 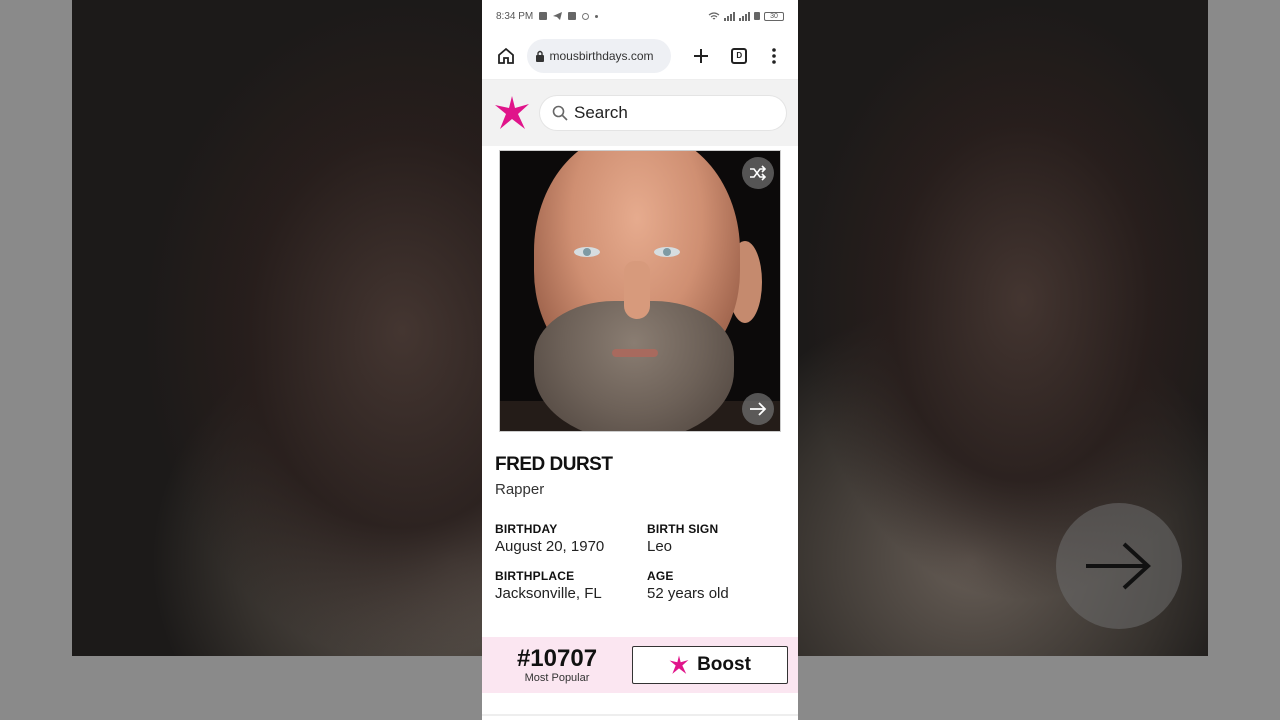 What do you see at coordinates (1119, 566) in the screenshot?
I see `background-next-arrow-icon` at bounding box center [1119, 566].